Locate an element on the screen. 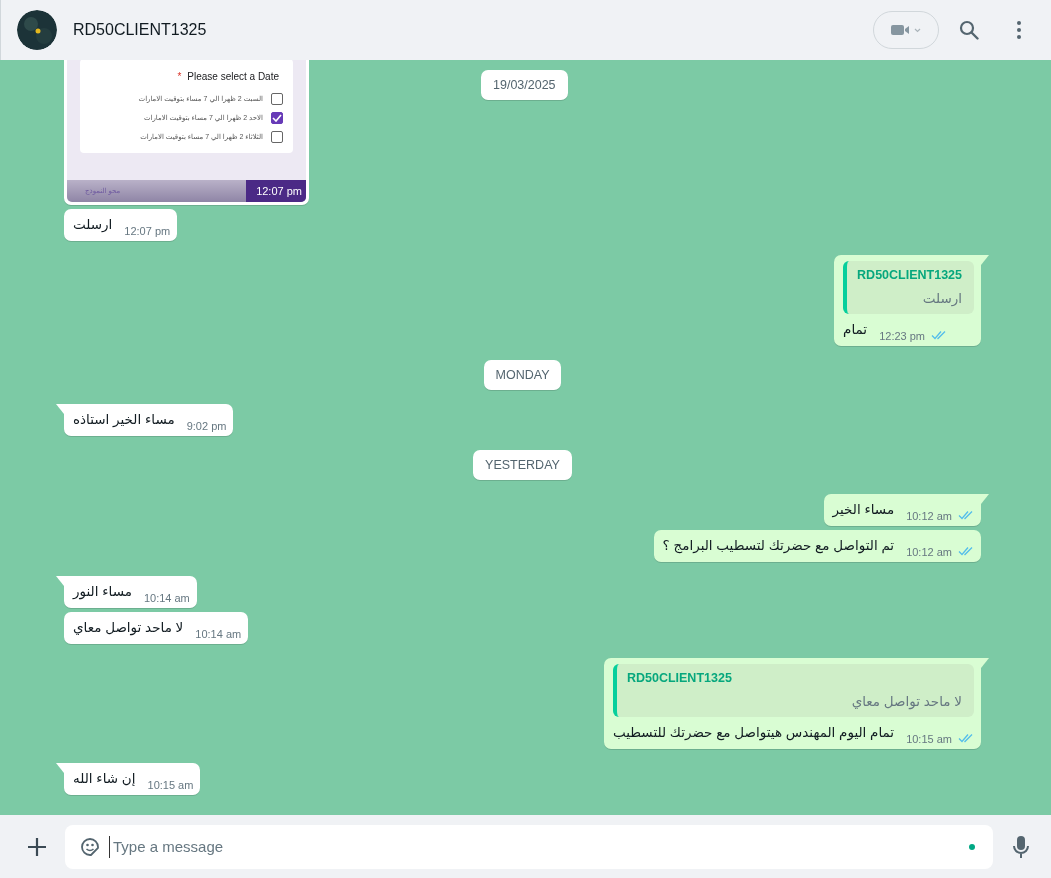 The width and height of the screenshot is (1051, 878). required-mark: * is located at coordinates (179, 76).